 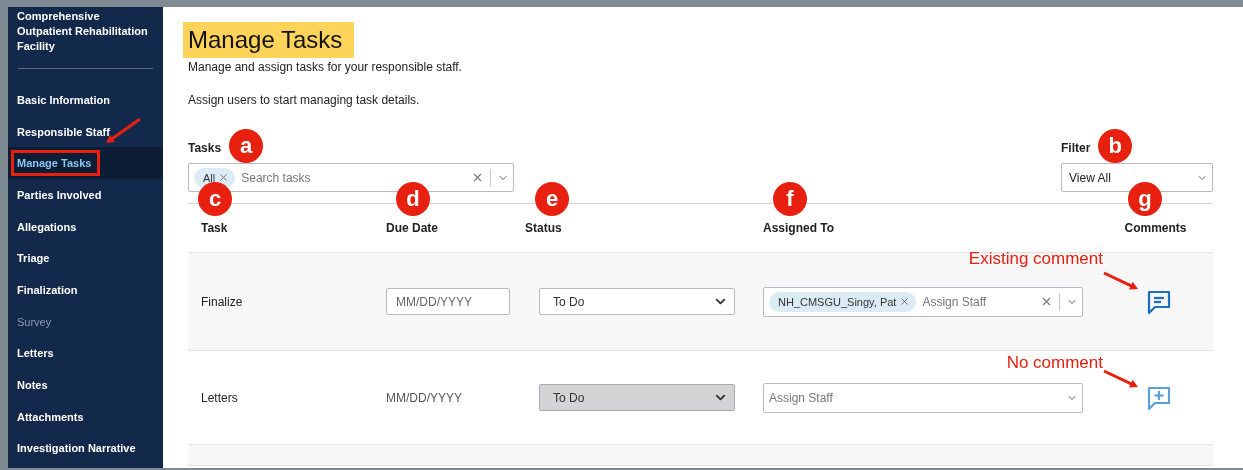 What do you see at coordinates (85, 258) in the screenshot?
I see `nav-item: Triage` at bounding box center [85, 258].